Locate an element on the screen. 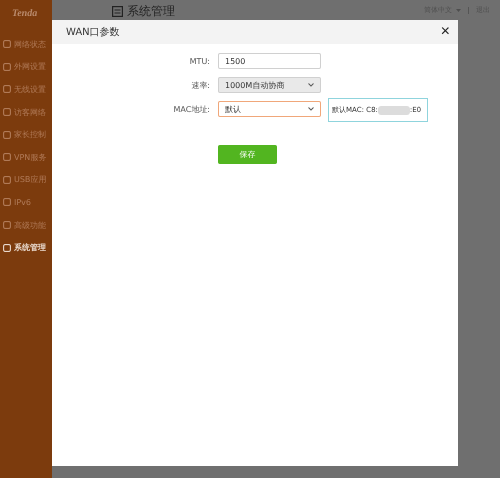 The width and height of the screenshot is (500, 478). redaction-blur is located at coordinates (394, 110).